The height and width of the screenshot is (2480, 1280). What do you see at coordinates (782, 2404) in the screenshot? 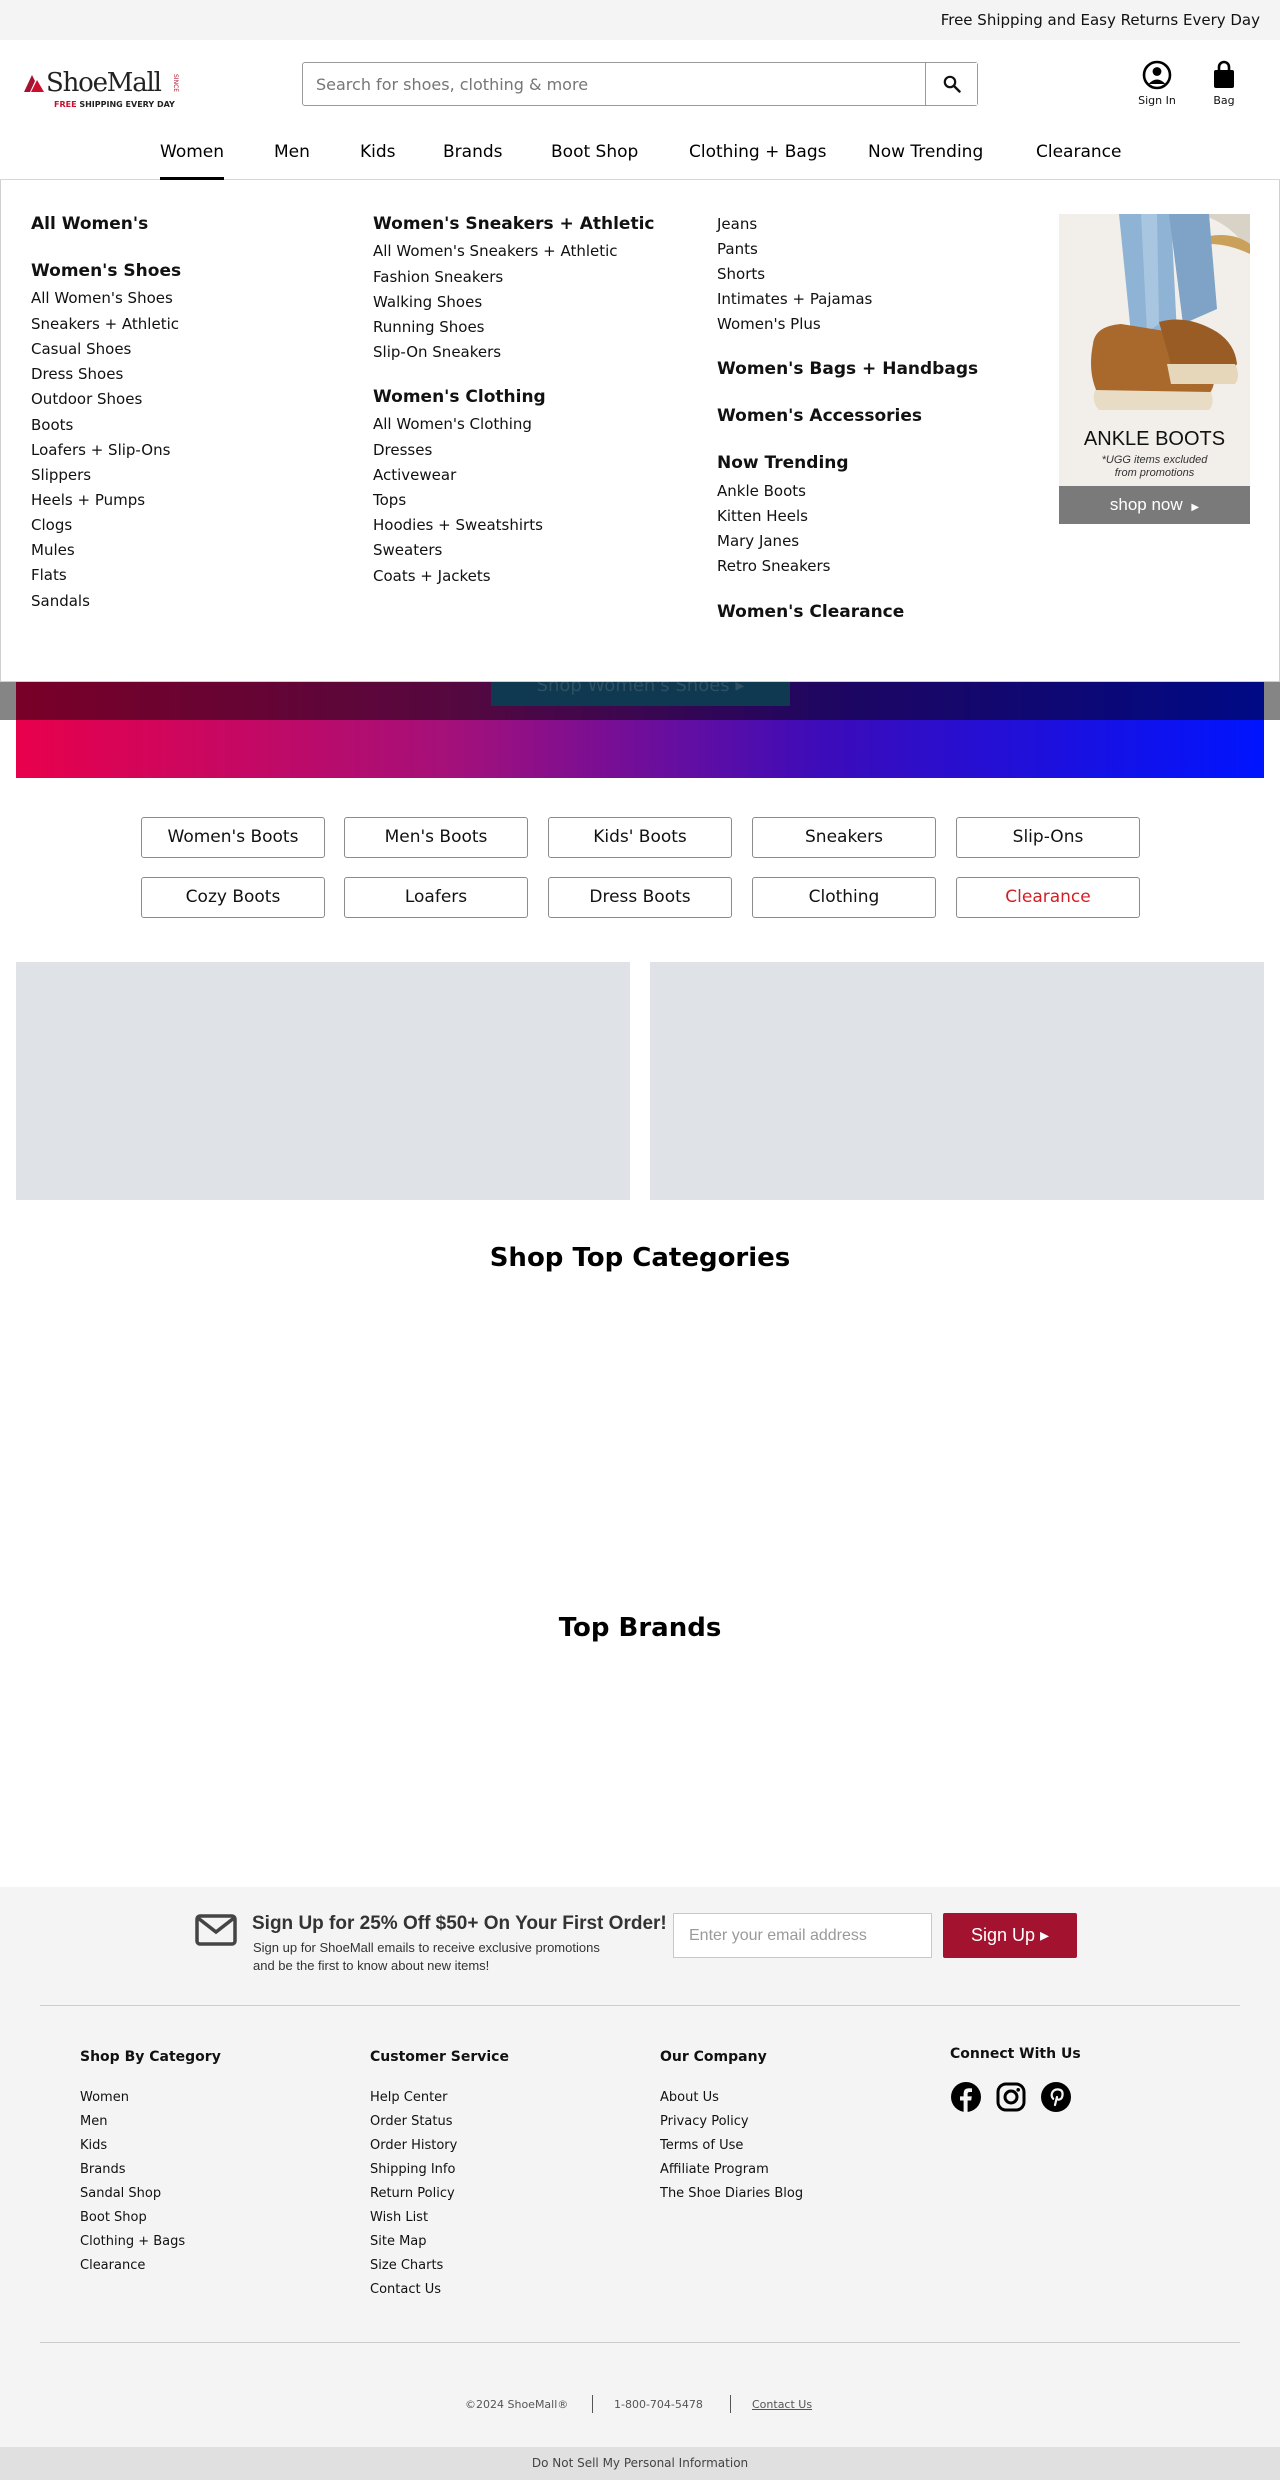
I see `footer-contact-link: Contact Us` at bounding box center [782, 2404].